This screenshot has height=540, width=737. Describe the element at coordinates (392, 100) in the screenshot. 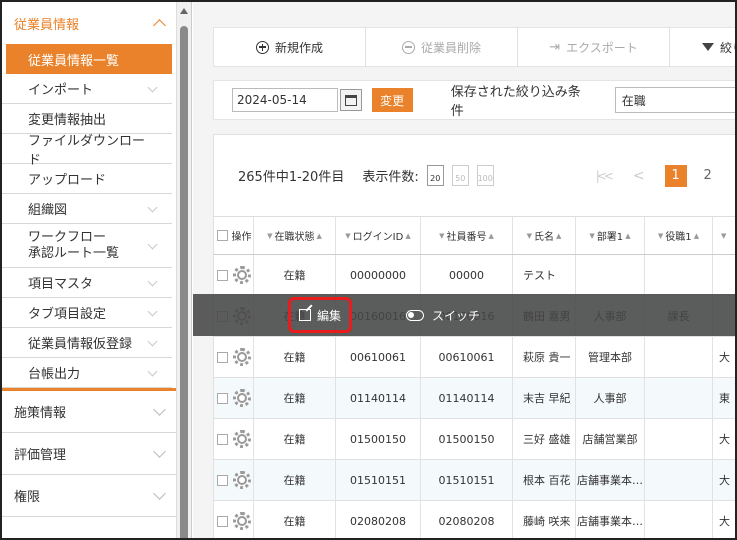

I see `change-button: 変更` at that location.